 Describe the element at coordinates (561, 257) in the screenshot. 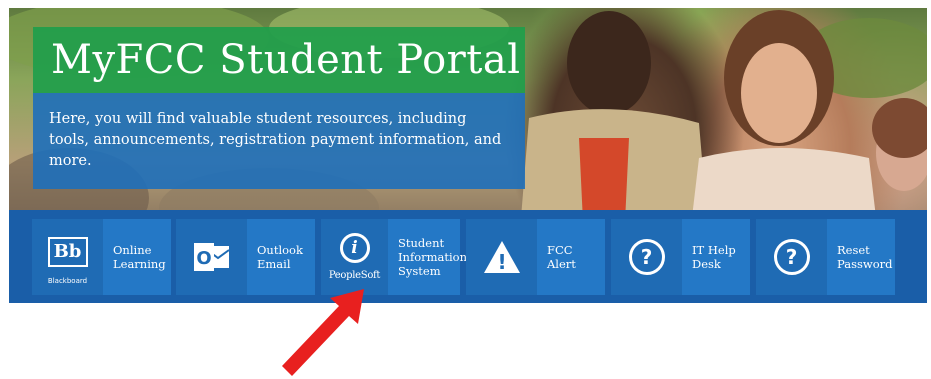

I see `tile-label: FCC Alert` at that location.